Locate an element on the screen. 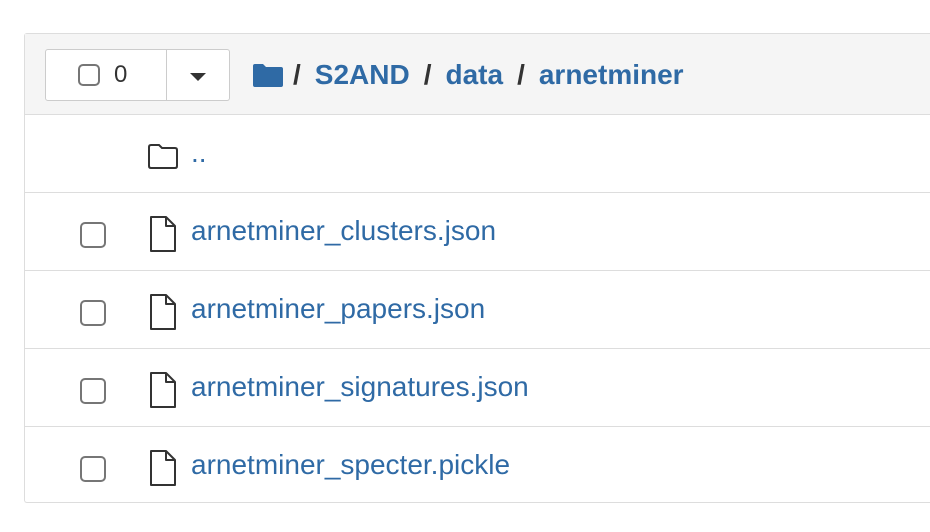 This screenshot has width=930, height=532. select-all-checkbox is located at coordinates (89, 75).